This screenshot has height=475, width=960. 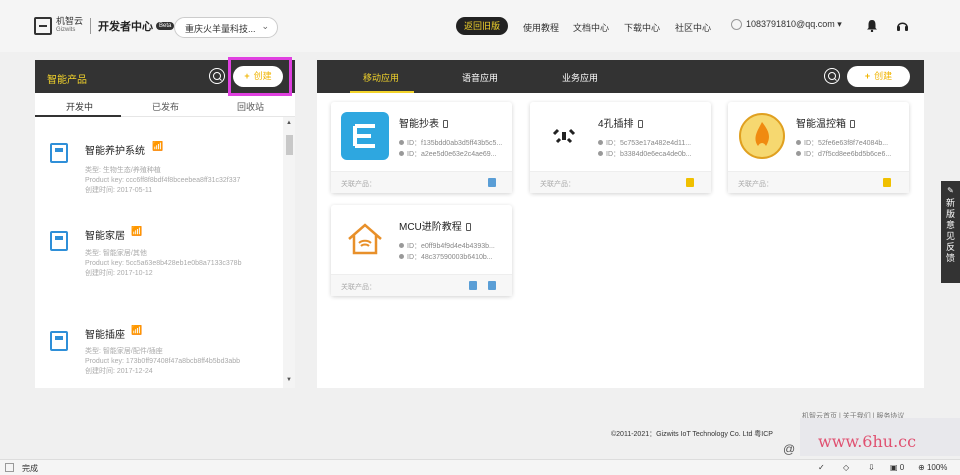 I want to click on tab-published: 已发布, so click(x=165, y=106).